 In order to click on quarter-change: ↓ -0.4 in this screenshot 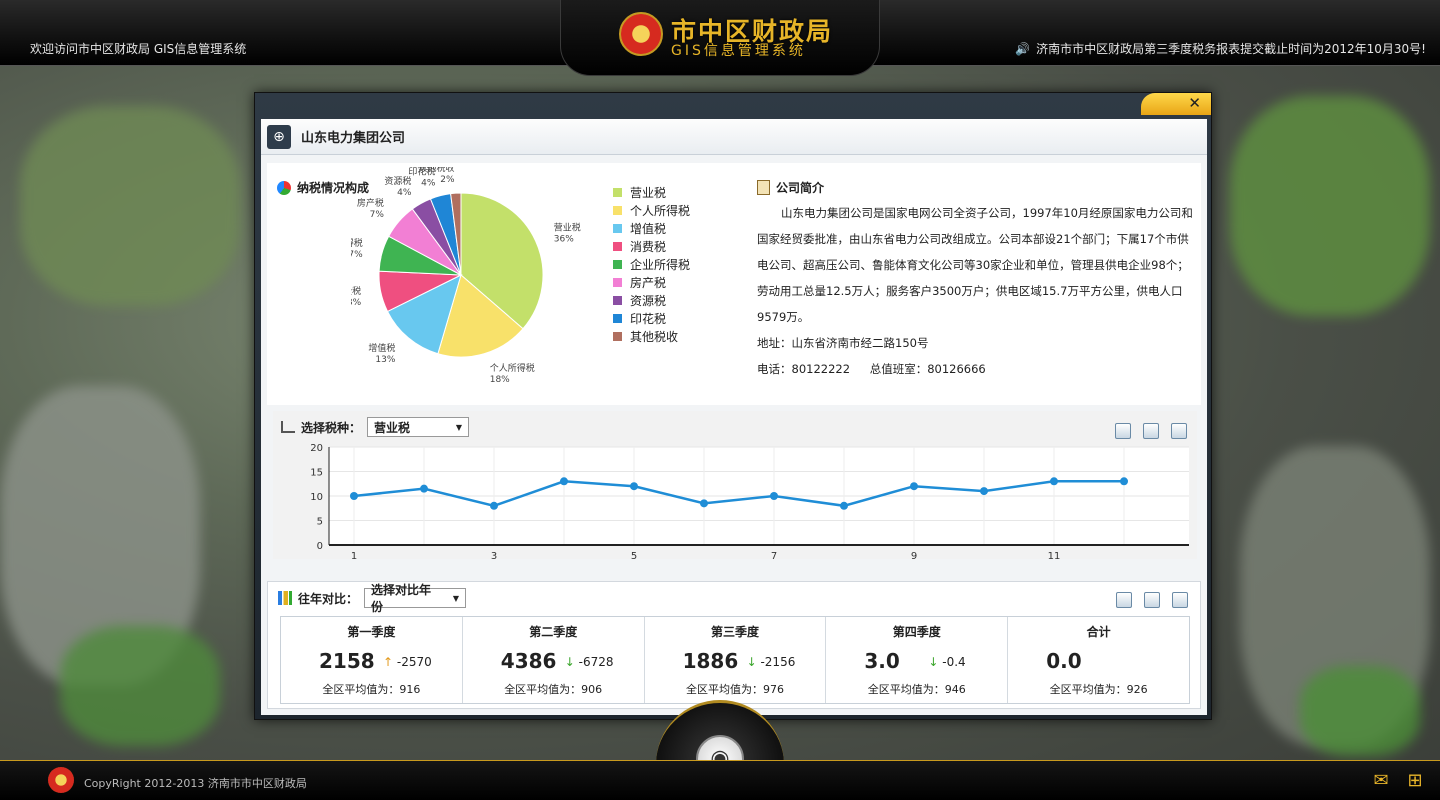, I will do `click(946, 662)`.